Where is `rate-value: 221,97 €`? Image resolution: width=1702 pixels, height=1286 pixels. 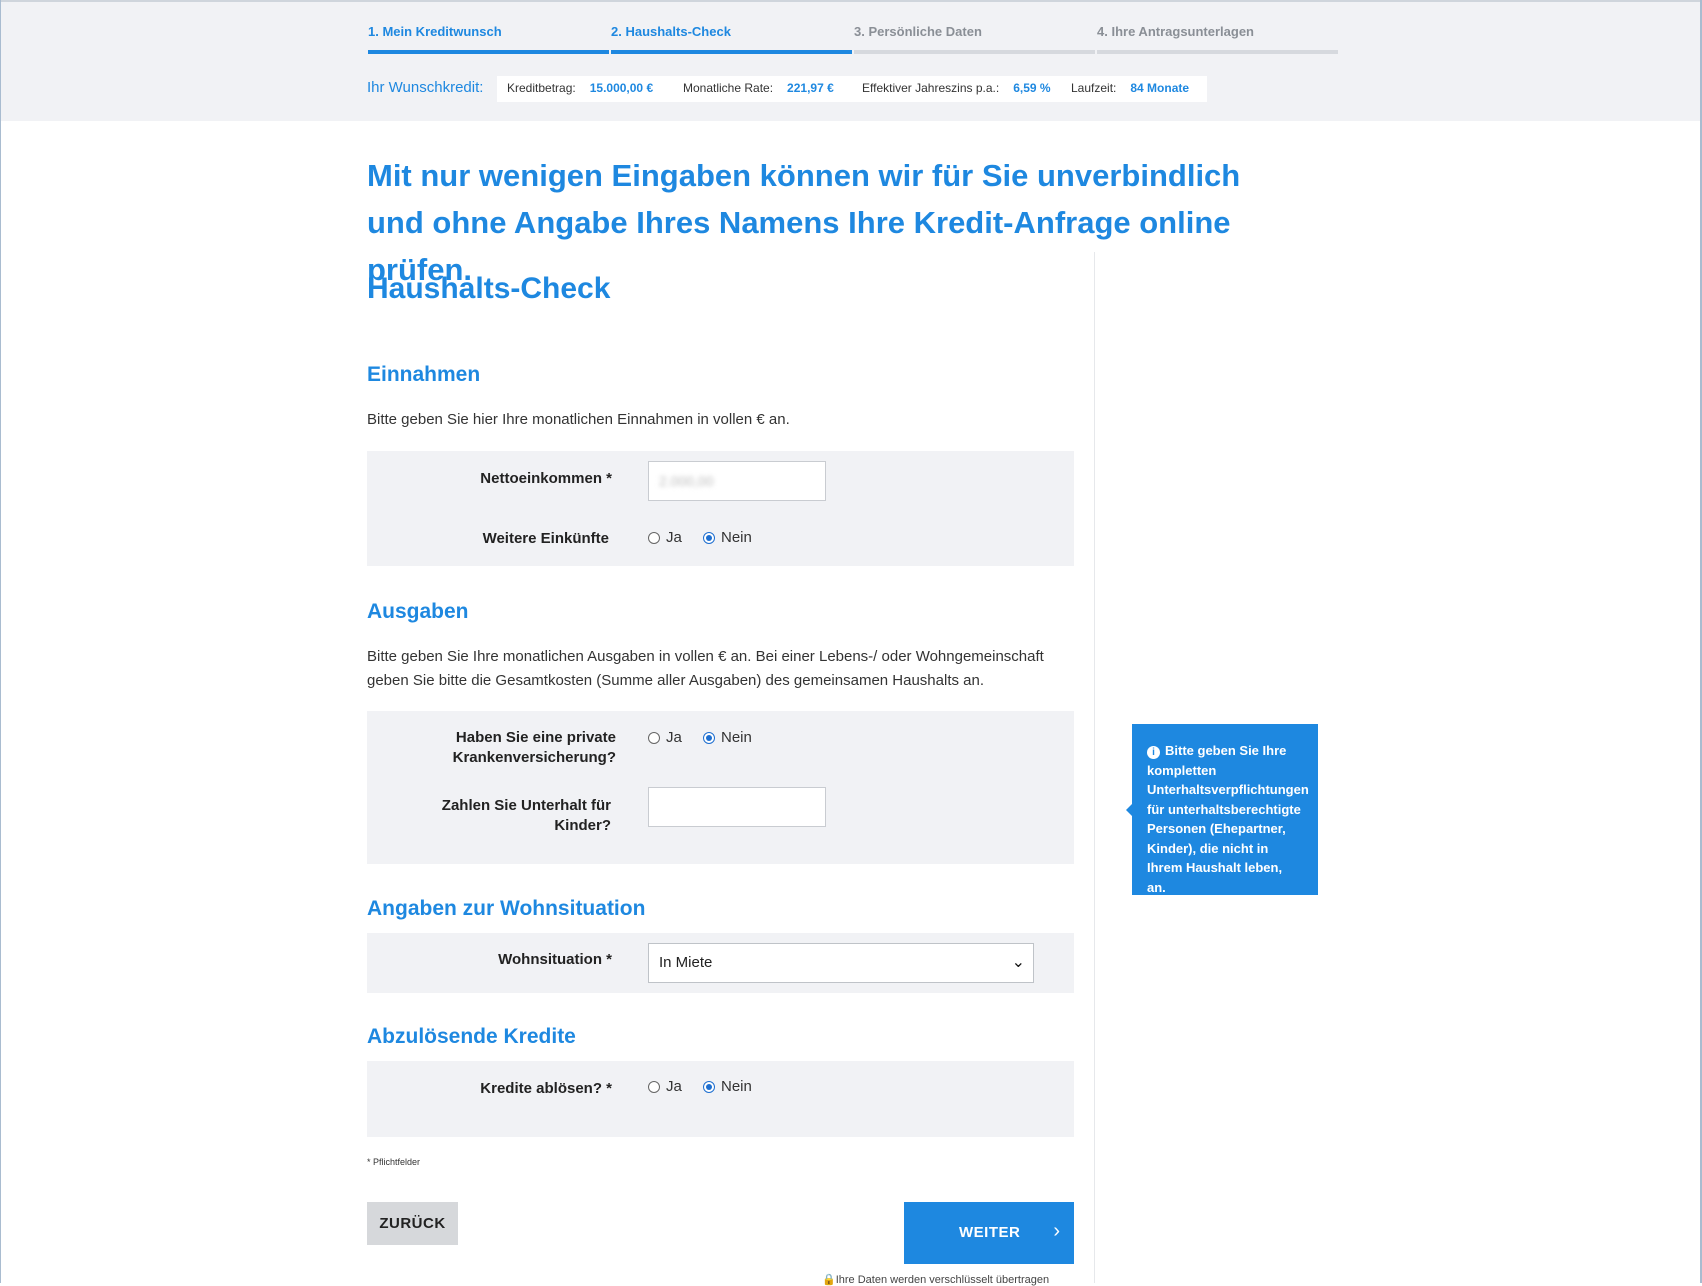
rate-value: 221,97 € is located at coordinates (810, 88).